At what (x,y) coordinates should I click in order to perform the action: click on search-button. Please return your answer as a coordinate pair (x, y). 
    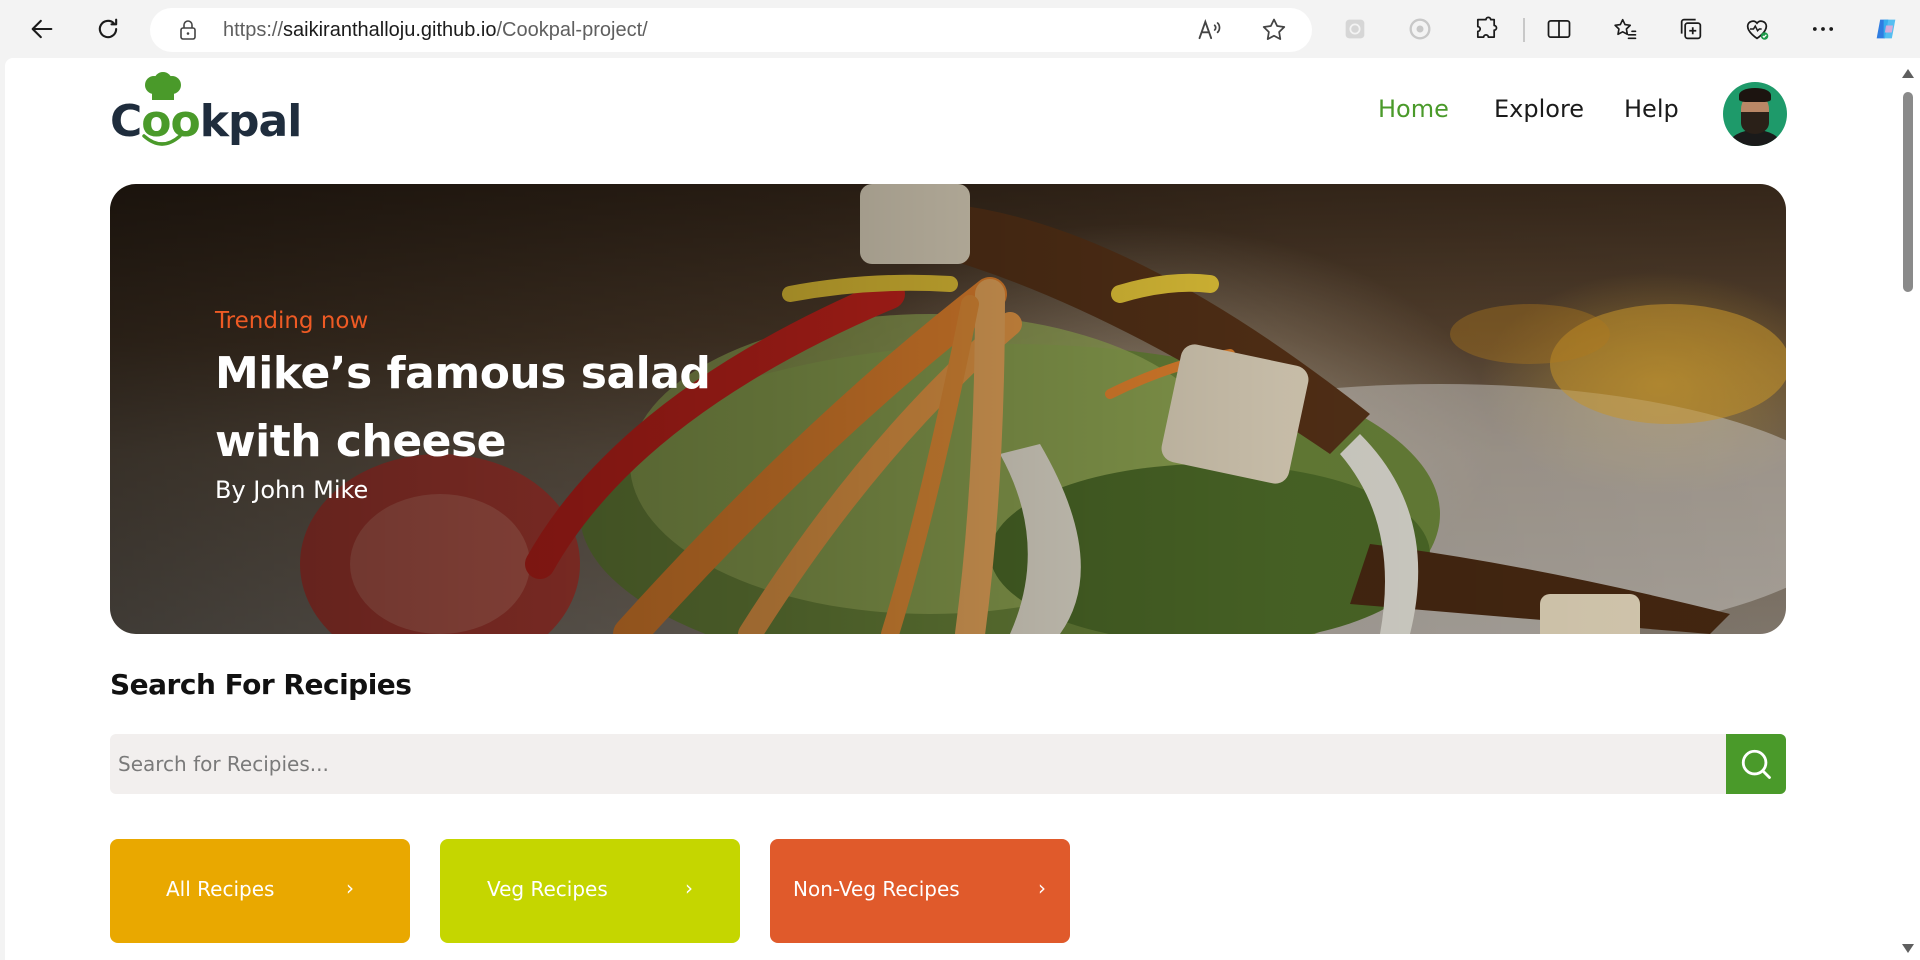
    Looking at the image, I should click on (1756, 764).